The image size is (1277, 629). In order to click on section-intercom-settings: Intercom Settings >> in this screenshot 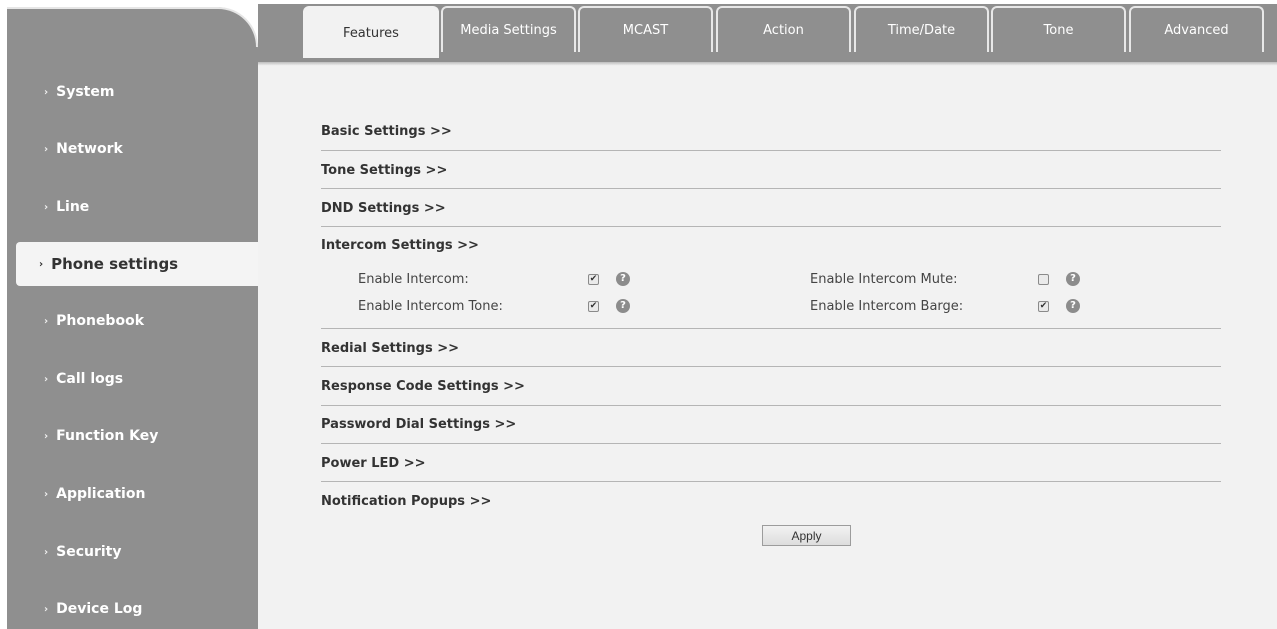, I will do `click(771, 245)`.